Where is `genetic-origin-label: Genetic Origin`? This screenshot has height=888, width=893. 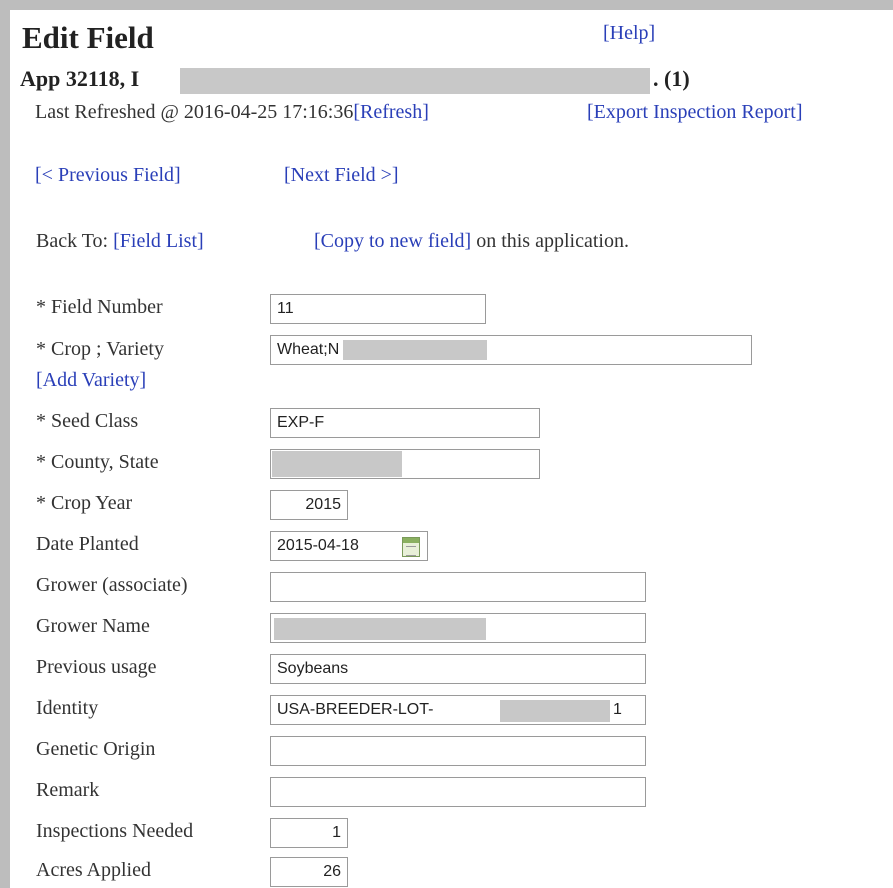 genetic-origin-label: Genetic Origin is located at coordinates (96, 749).